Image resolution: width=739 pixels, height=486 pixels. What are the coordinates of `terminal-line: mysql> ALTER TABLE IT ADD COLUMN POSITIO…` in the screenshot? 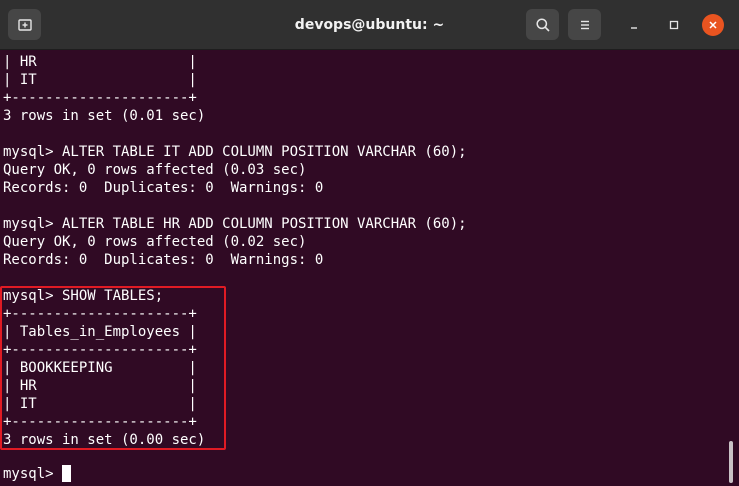 It's located at (235, 152).